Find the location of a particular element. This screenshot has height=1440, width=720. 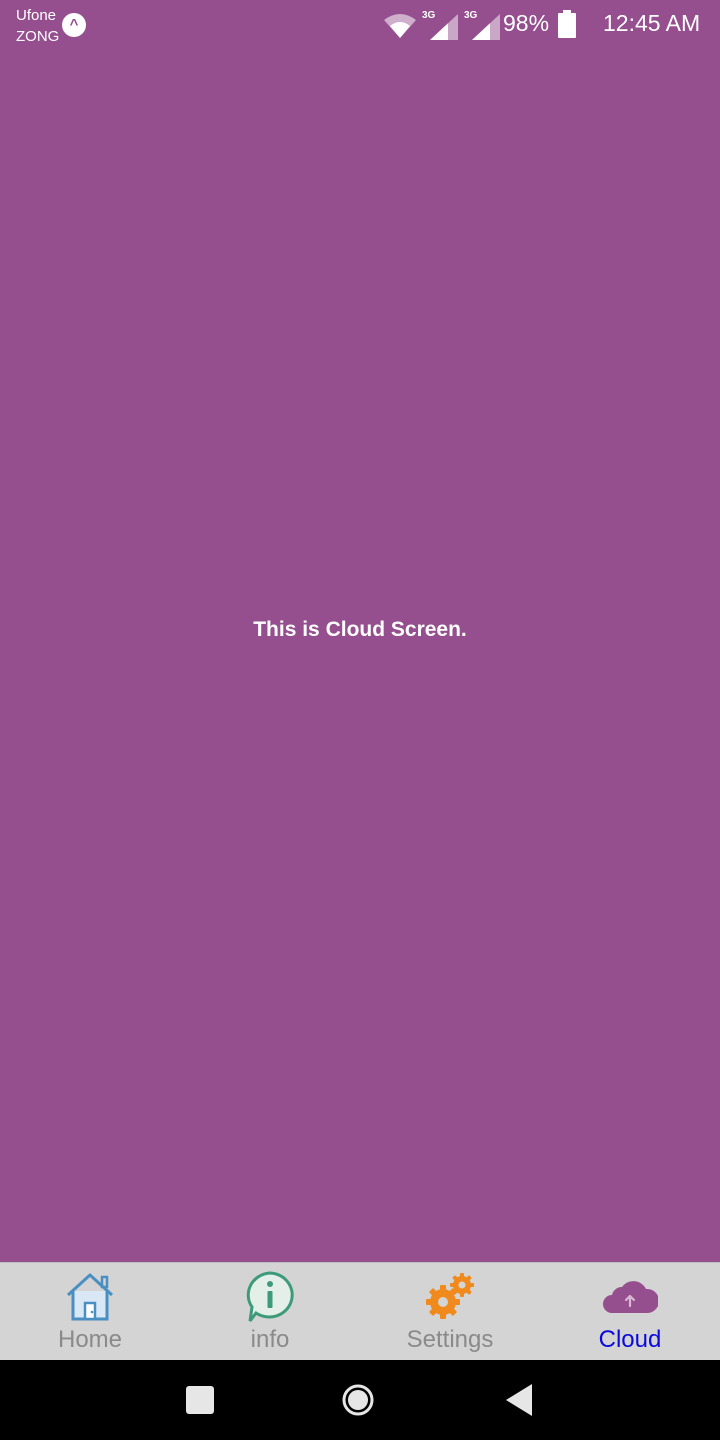

carrier-2: ZONG is located at coordinates (38, 36).